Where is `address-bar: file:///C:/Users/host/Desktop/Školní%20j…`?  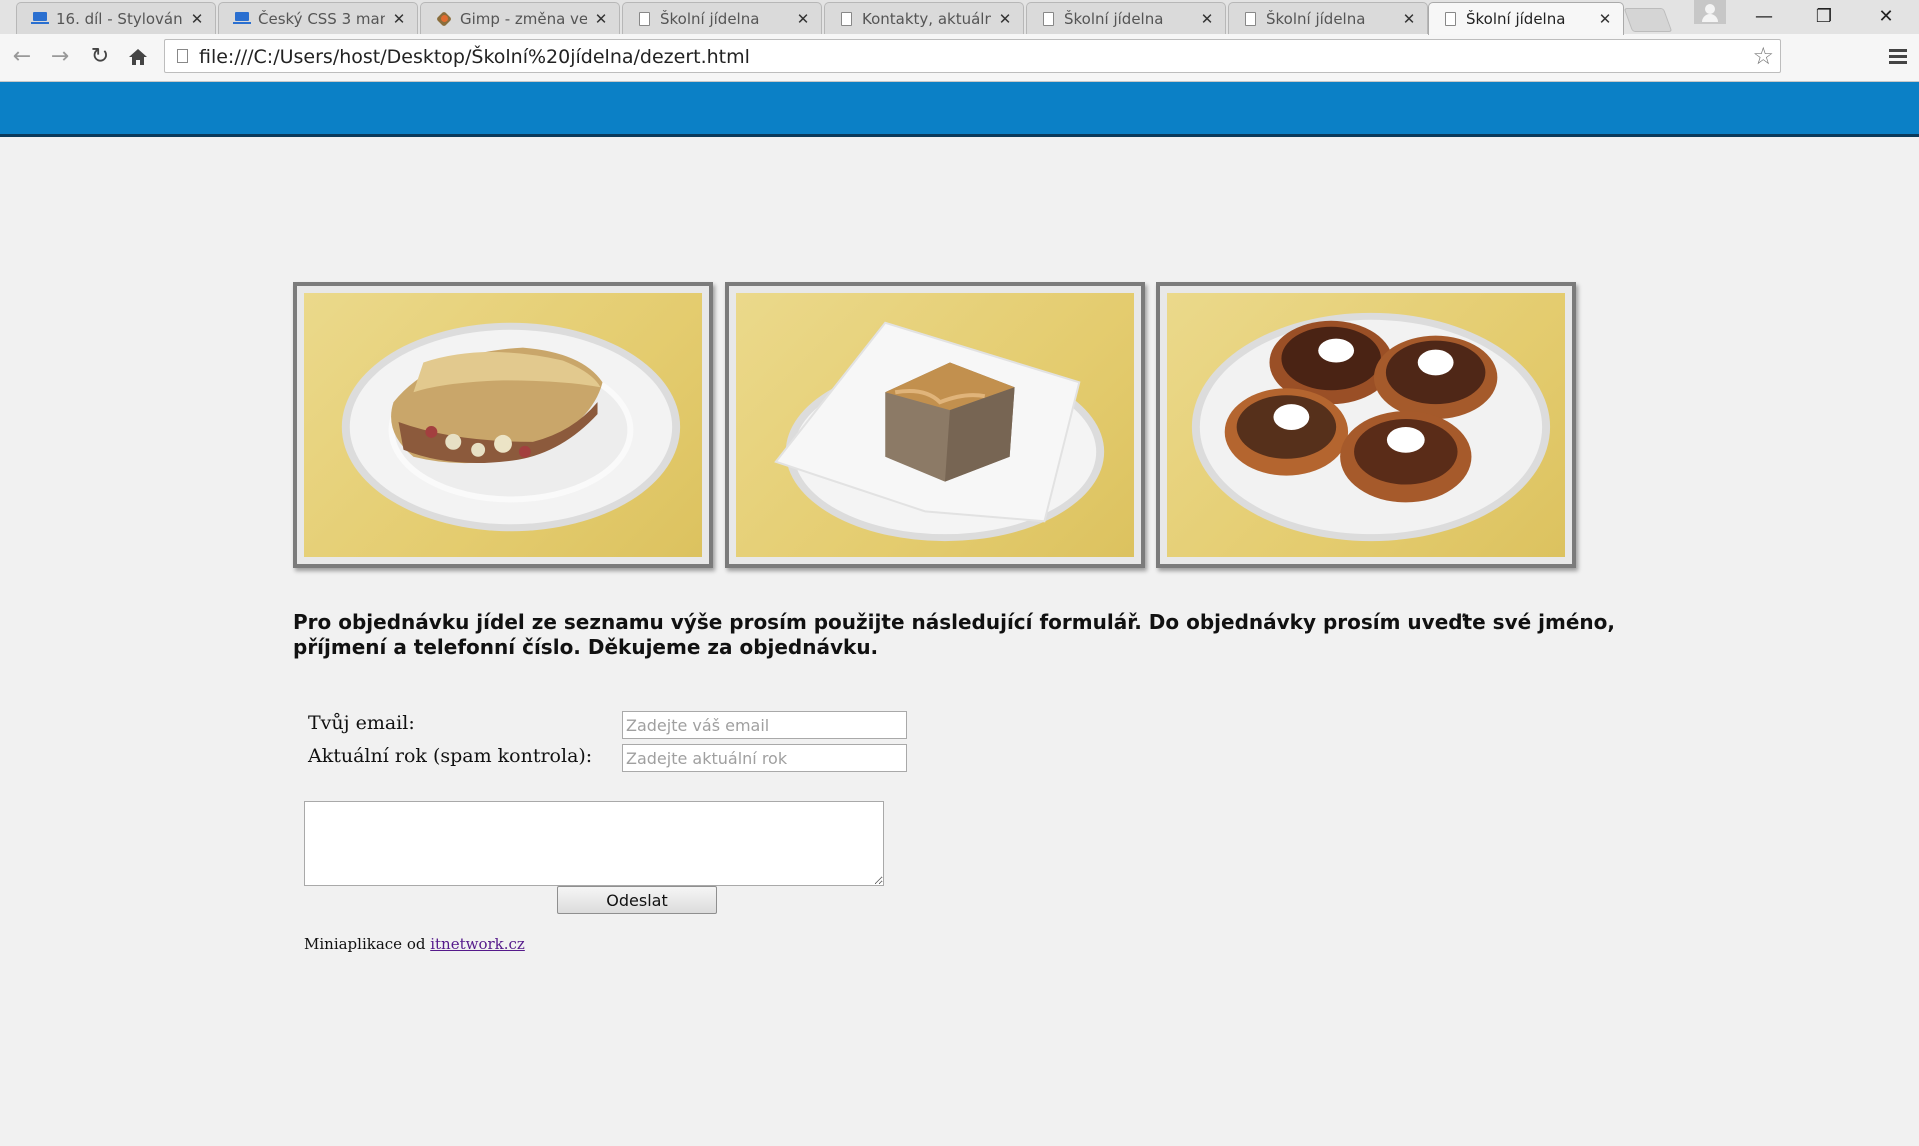 address-bar: file:///C:/Users/host/Desktop/Školní%20j… is located at coordinates (972, 56).